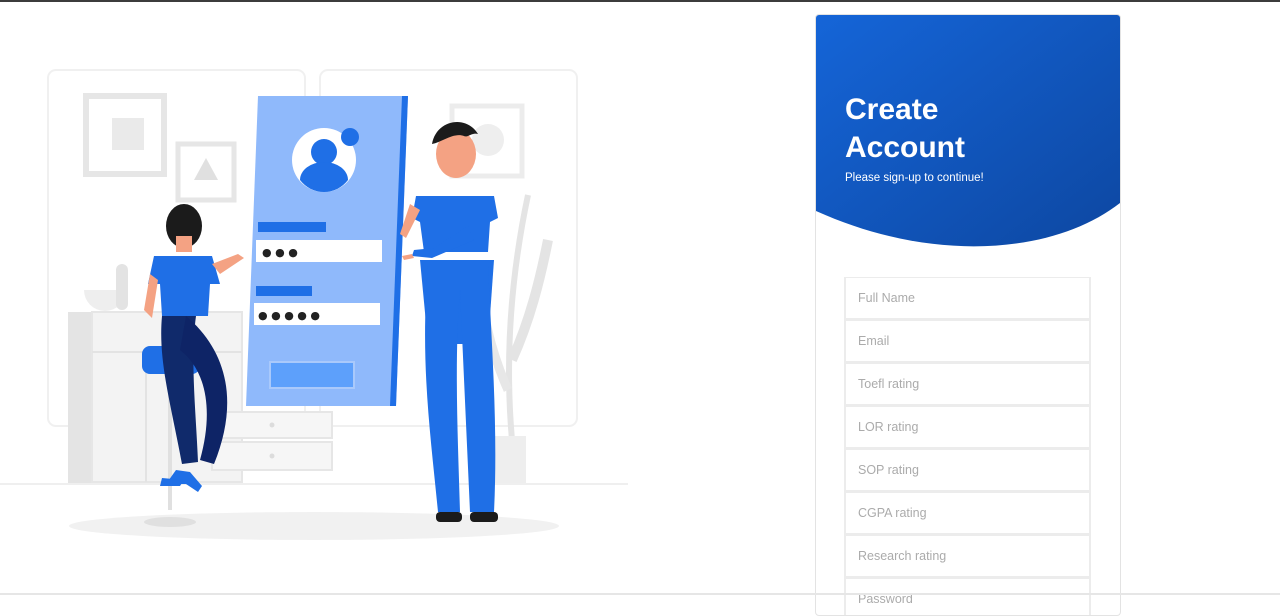 This screenshot has width=1280, height=616. What do you see at coordinates (905, 128) in the screenshot?
I see `page-title: Create Account` at bounding box center [905, 128].